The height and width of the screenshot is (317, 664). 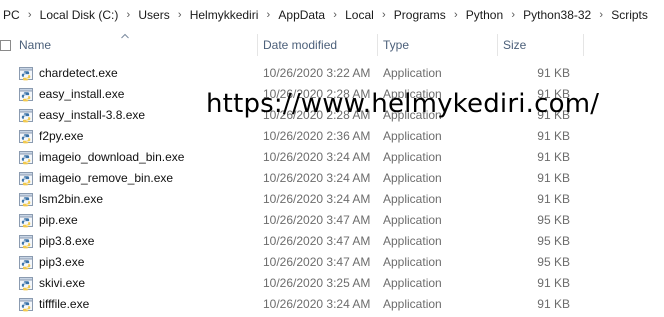 What do you see at coordinates (106, 178) in the screenshot?
I see `file-name: imageio_remove_bin.exe` at bounding box center [106, 178].